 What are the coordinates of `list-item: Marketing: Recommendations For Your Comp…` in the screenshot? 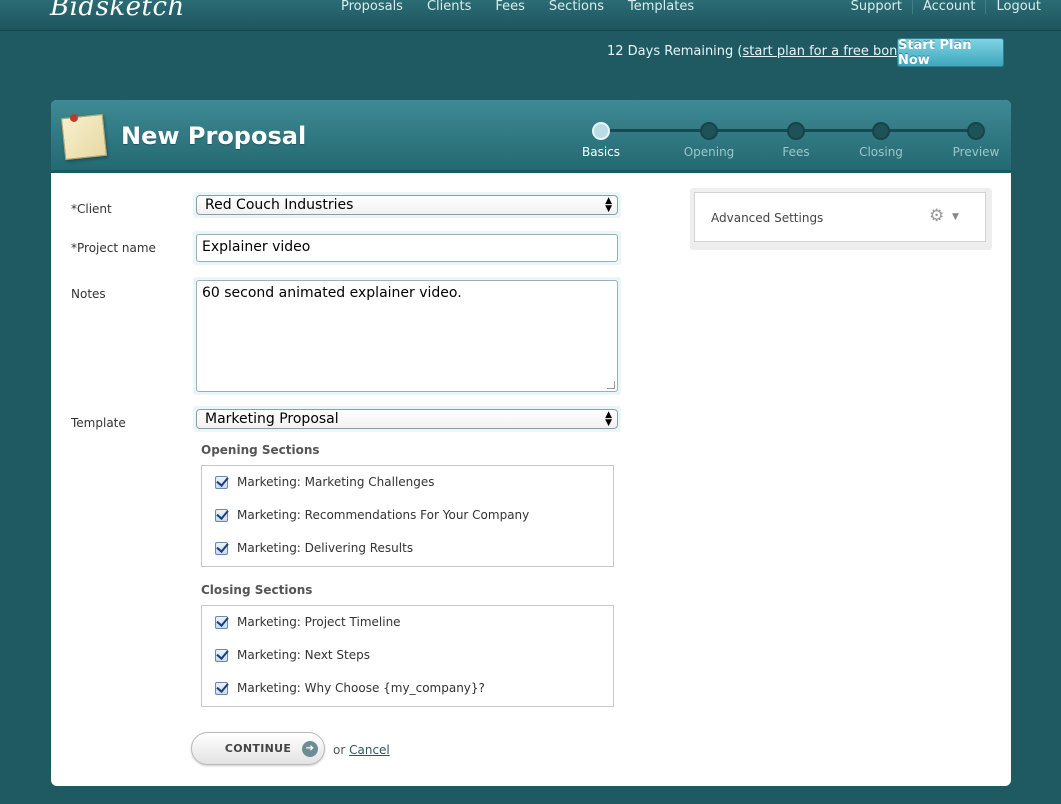 It's located at (372, 515).